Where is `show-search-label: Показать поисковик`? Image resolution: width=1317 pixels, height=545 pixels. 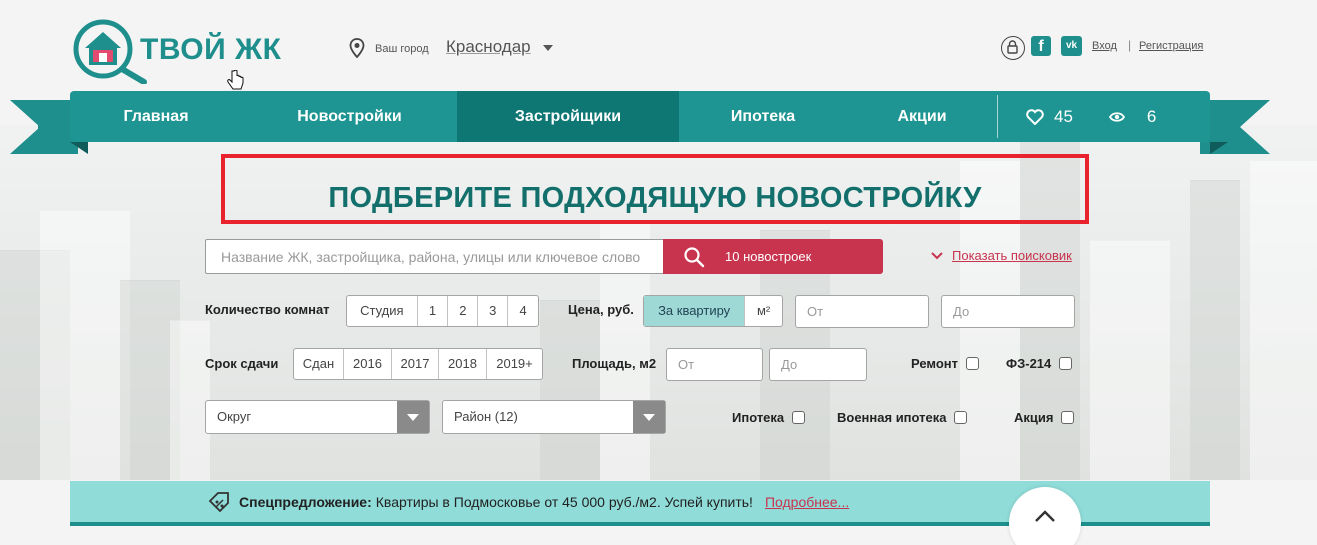 show-search-label: Показать поисковик is located at coordinates (1012, 255).